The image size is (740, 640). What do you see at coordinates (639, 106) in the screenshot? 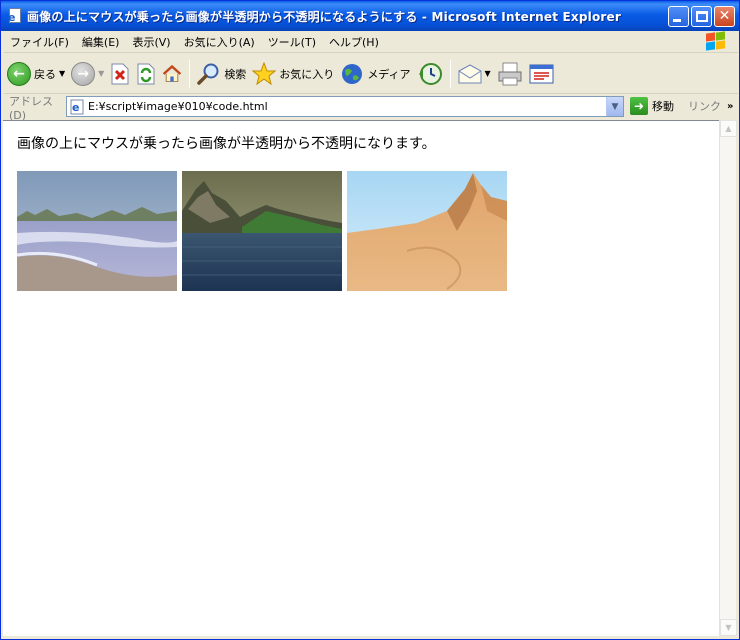
I see `go-arrow-icon: ➜` at bounding box center [639, 106].